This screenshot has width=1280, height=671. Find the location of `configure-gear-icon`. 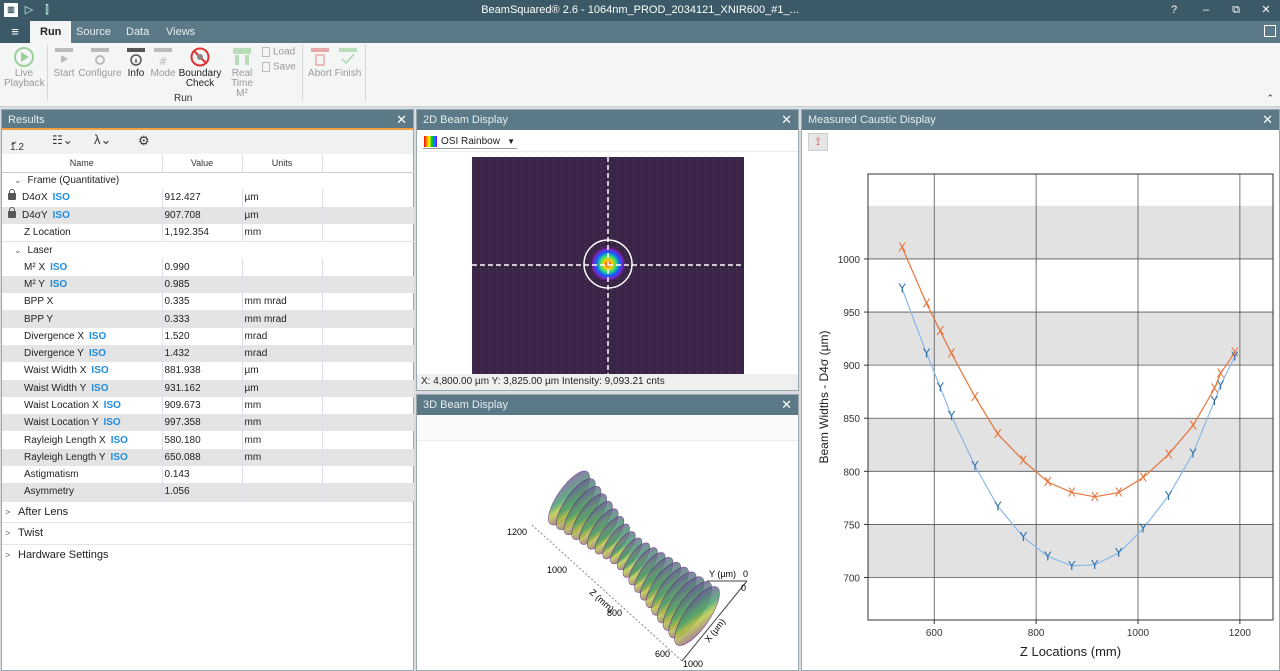

configure-gear-icon is located at coordinates (100, 56).